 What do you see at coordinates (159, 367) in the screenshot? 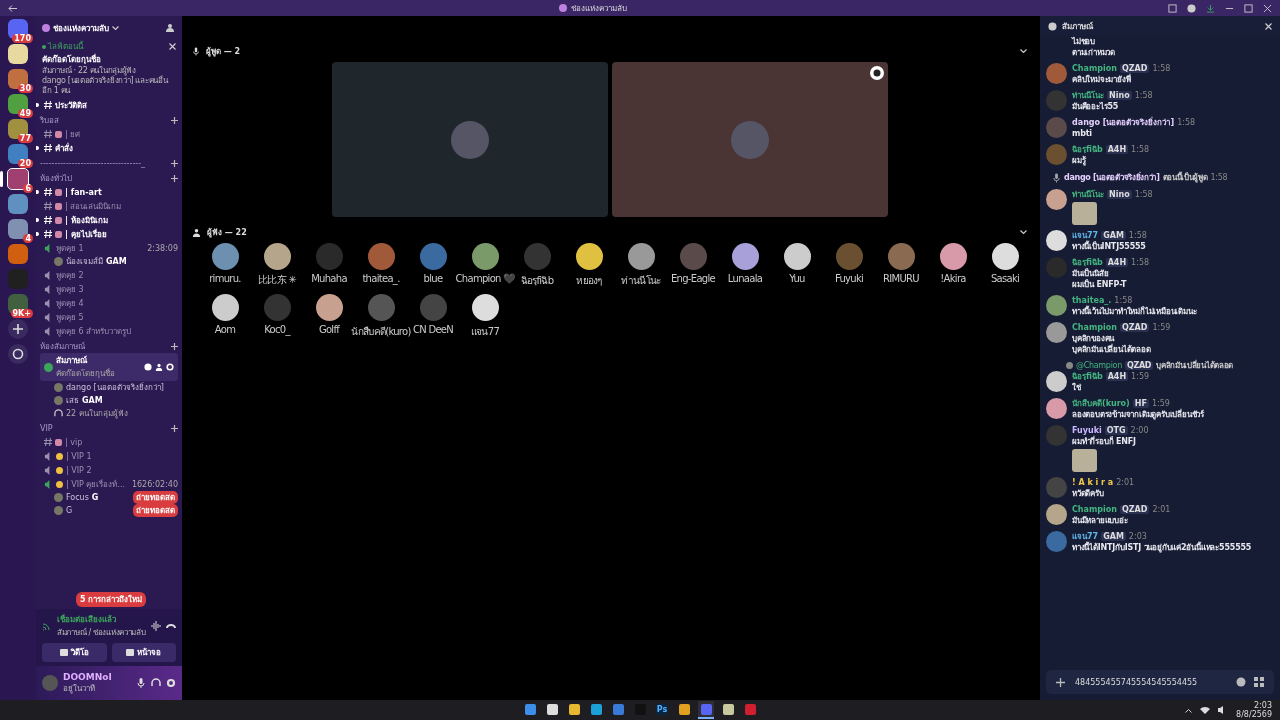
I see `people-icon` at bounding box center [159, 367].